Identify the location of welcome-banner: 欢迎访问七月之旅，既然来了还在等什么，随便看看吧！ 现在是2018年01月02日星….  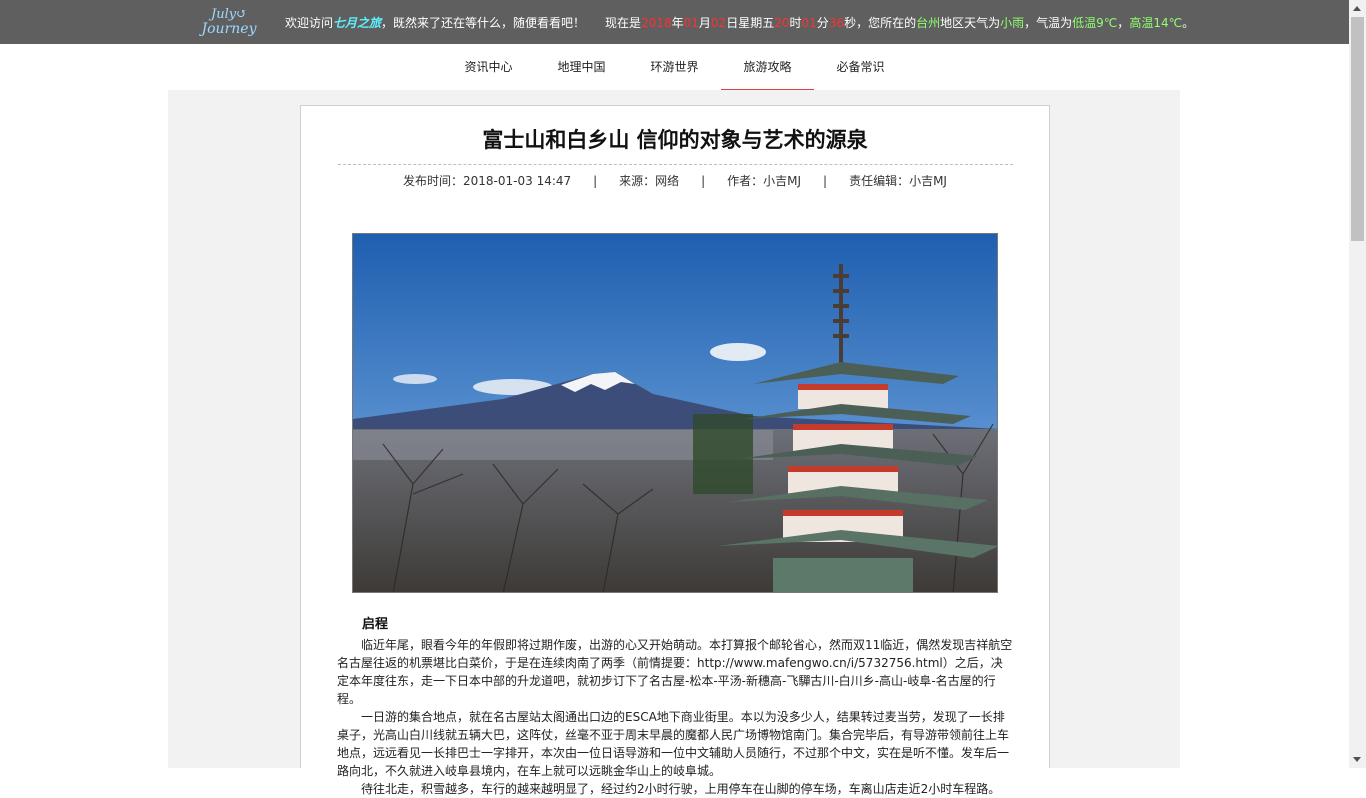
(739, 22).